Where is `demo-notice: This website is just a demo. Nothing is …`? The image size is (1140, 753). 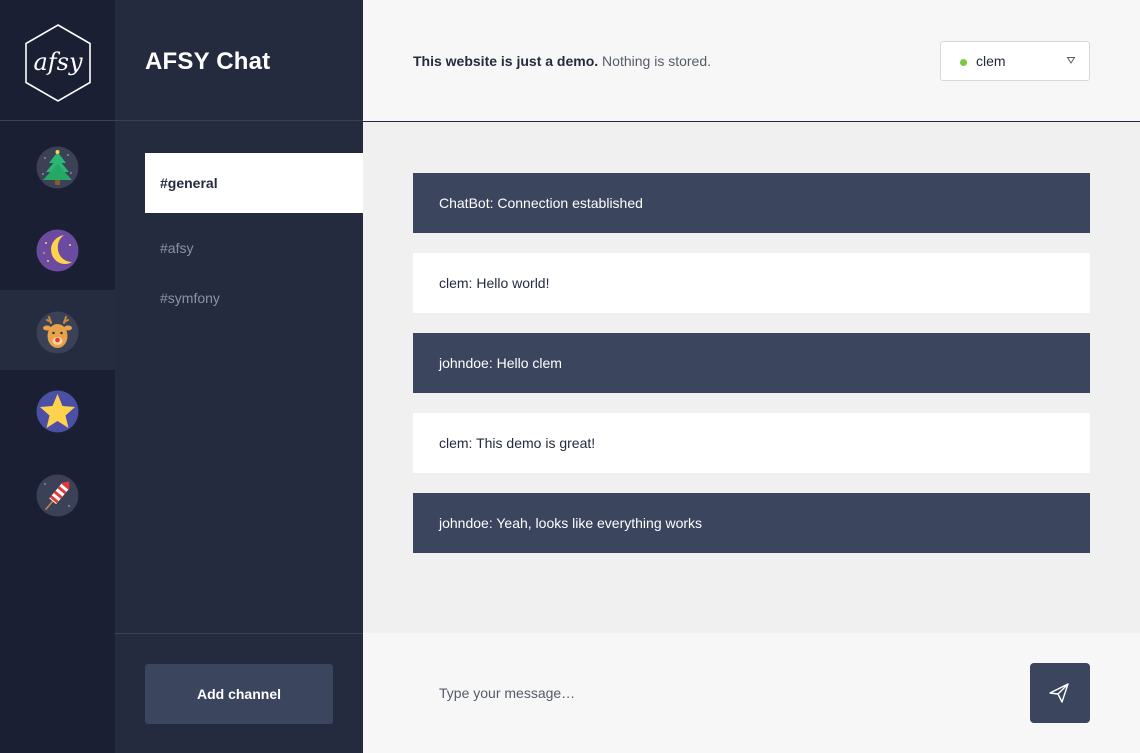
demo-notice: This website is just a demo. Nothing is … is located at coordinates (562, 61).